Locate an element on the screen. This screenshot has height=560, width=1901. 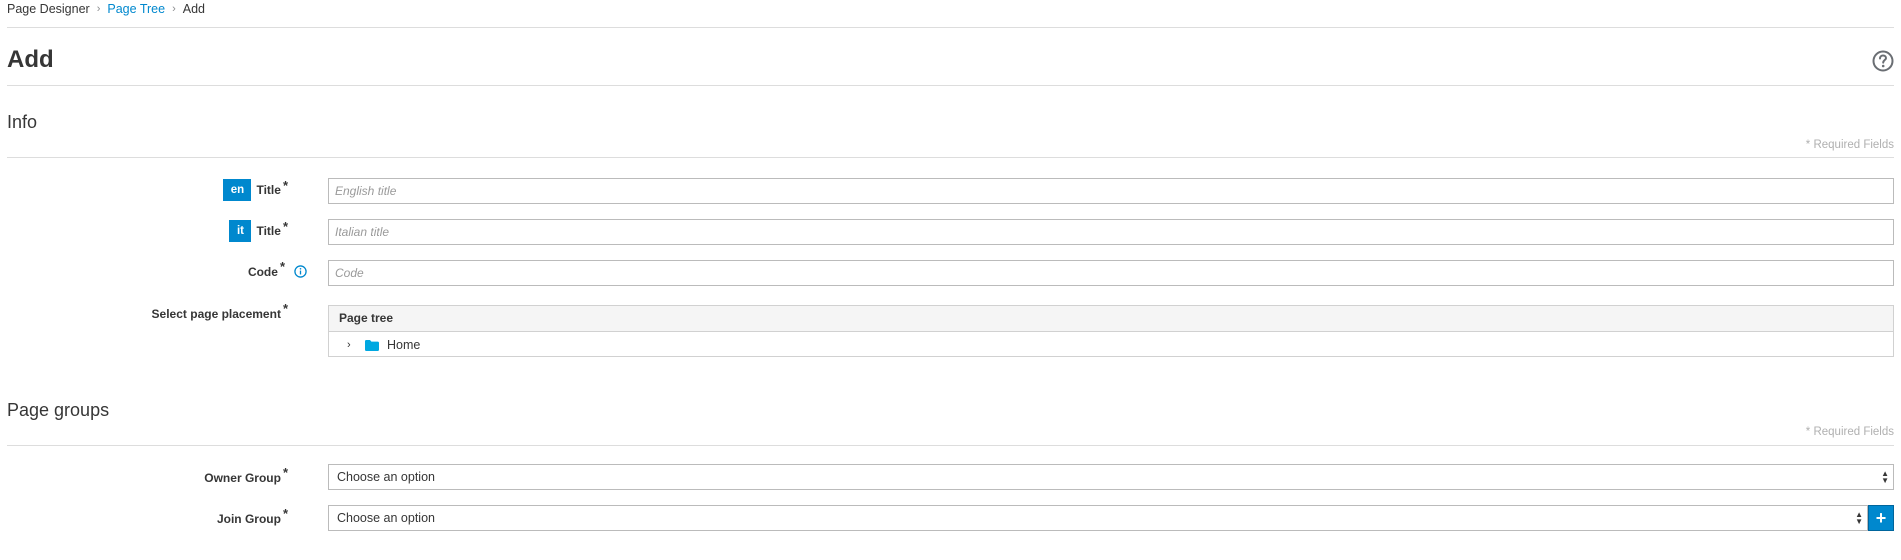
owner-group-label: Owner Group * is located at coordinates (246, 475).